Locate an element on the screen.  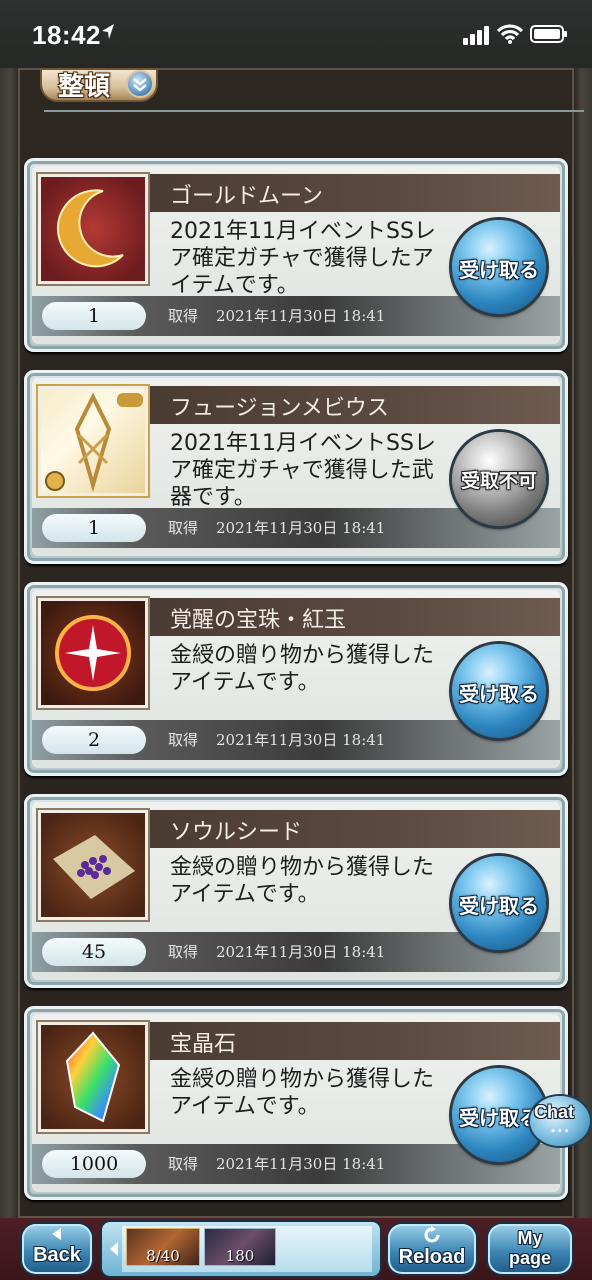
wifi-icon is located at coordinates (510, 34).